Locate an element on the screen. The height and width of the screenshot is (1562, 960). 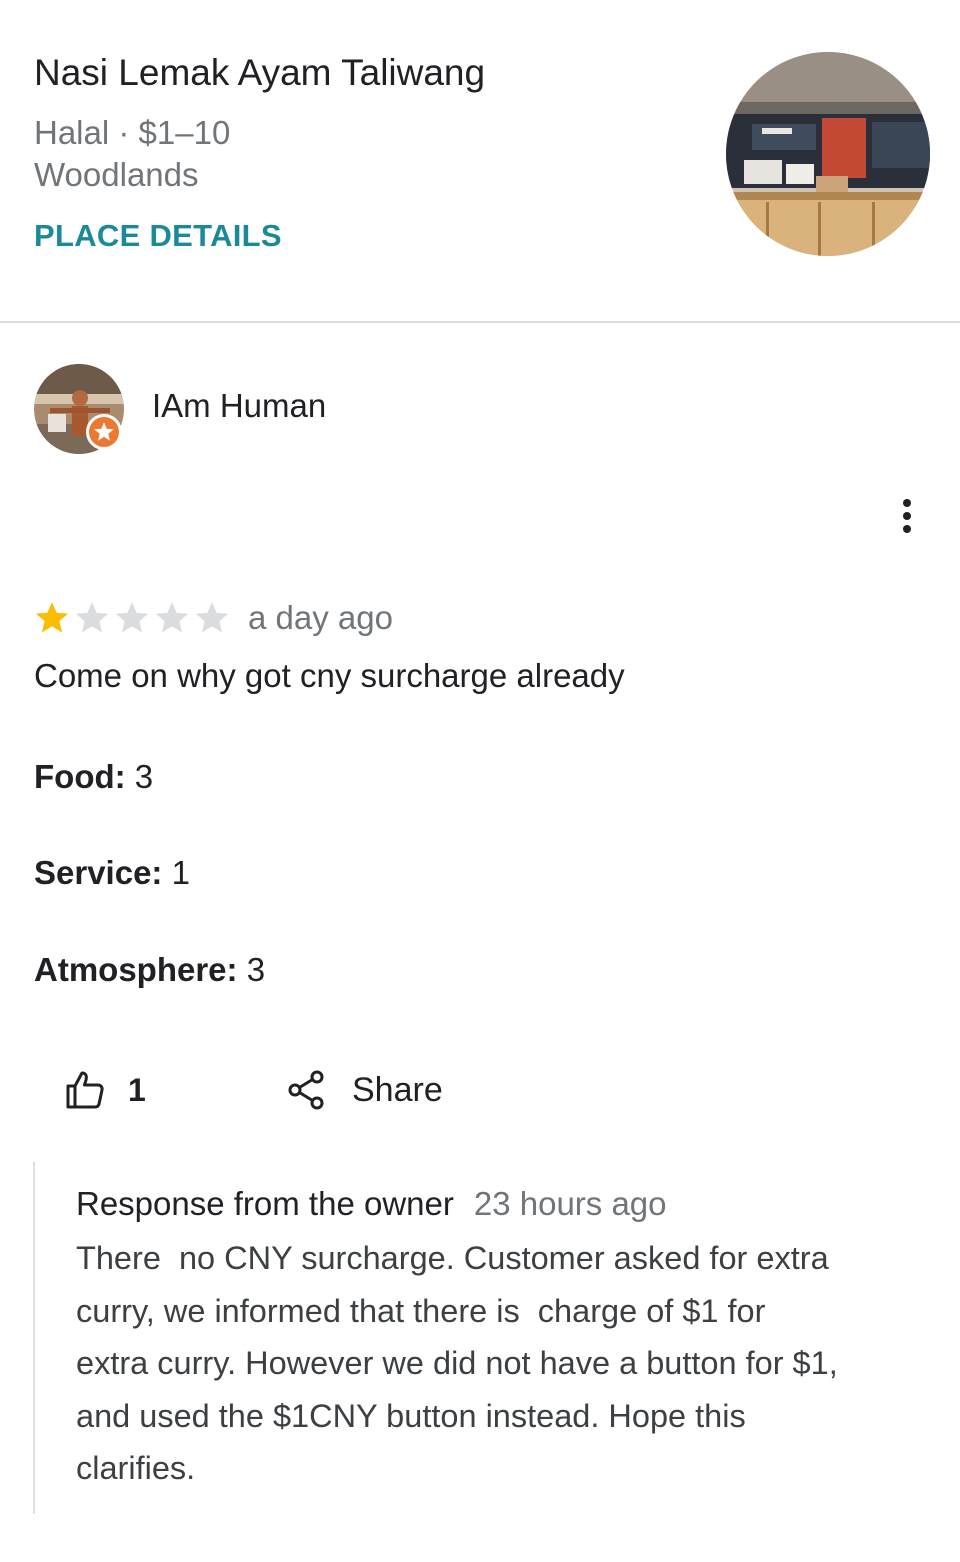
reviewer-name: IAm Human is located at coordinates (239, 406).